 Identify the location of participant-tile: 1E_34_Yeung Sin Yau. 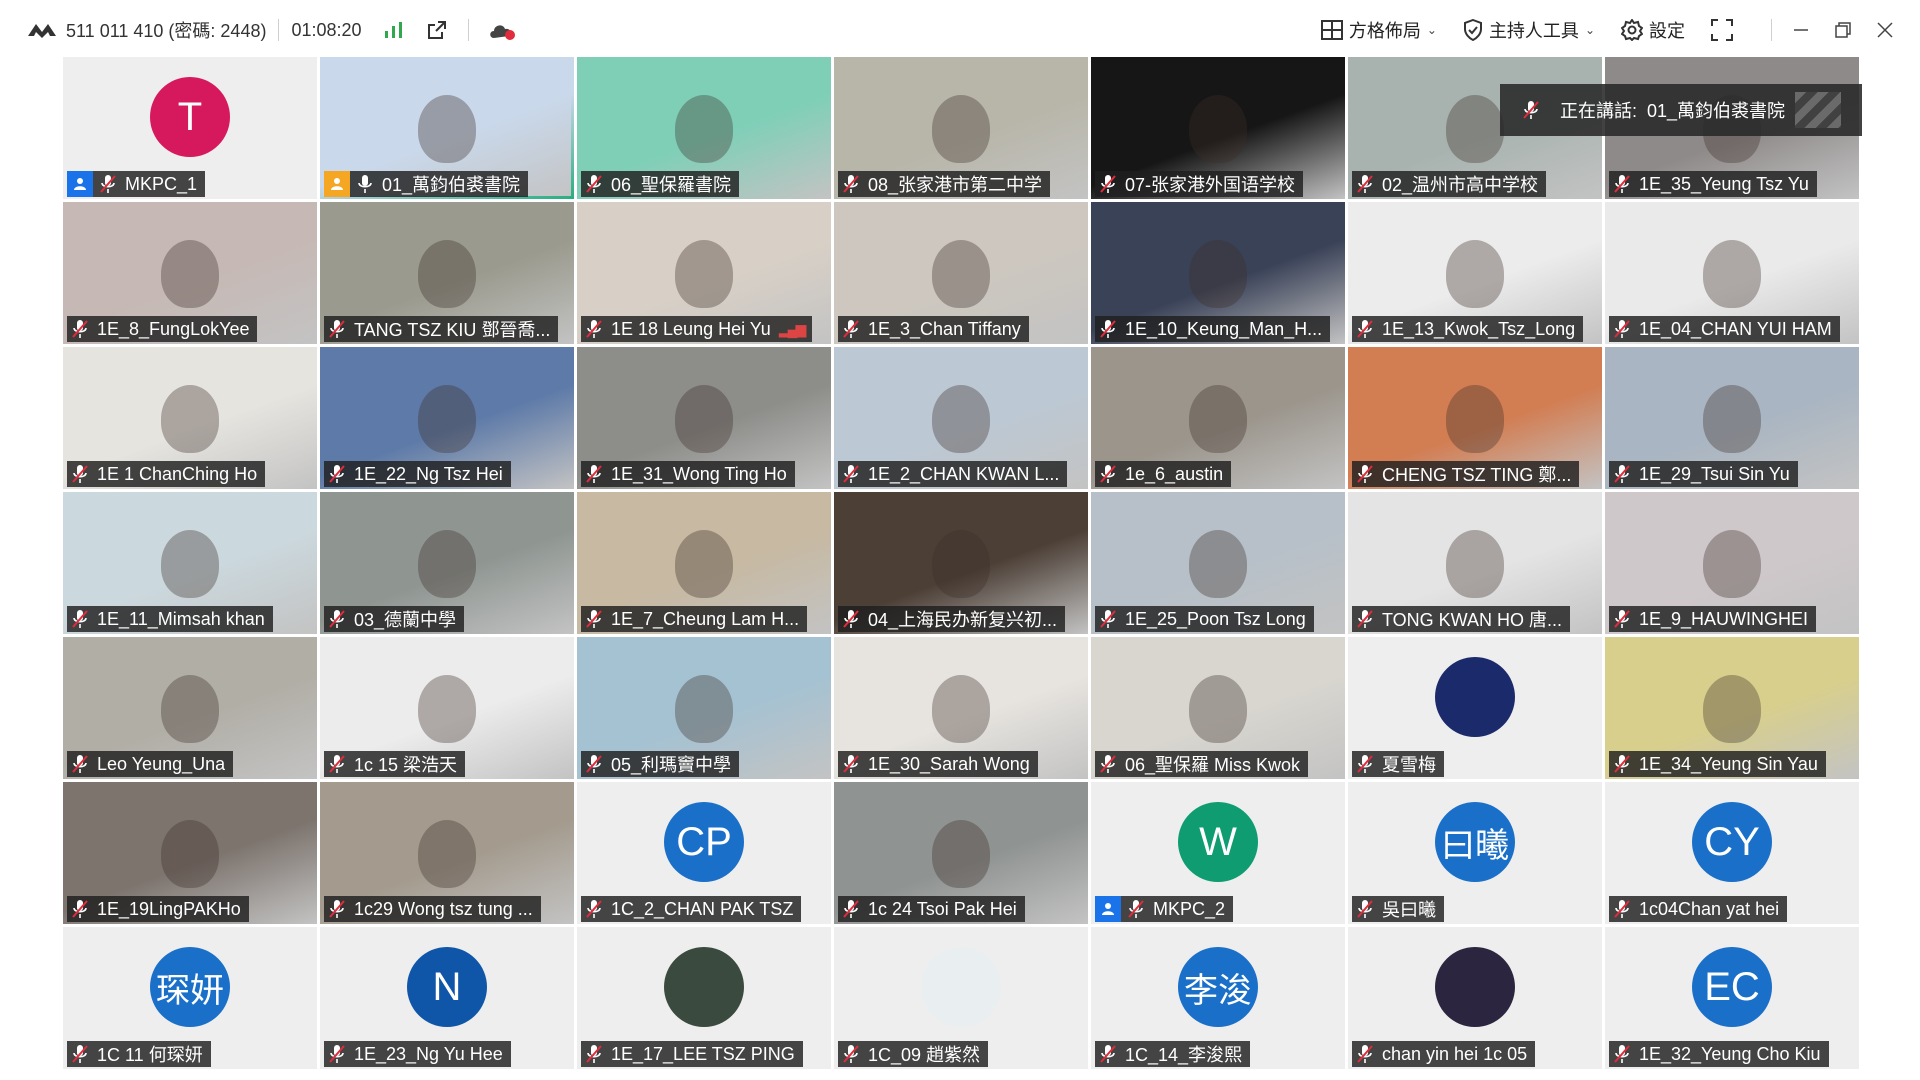
(1732, 708).